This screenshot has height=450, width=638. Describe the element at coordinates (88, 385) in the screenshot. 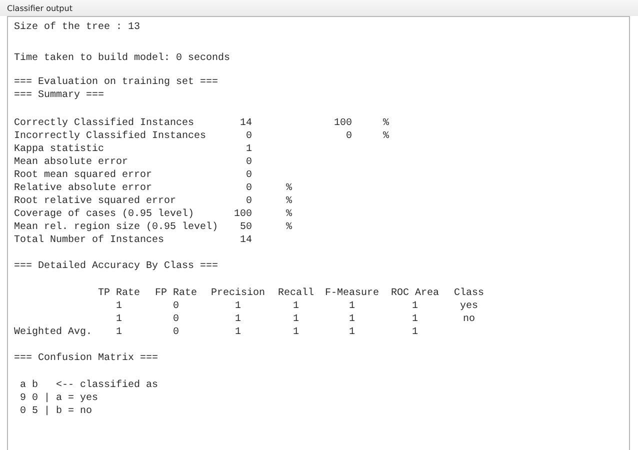

I see `matrix-line: a b <-- classified as` at that location.